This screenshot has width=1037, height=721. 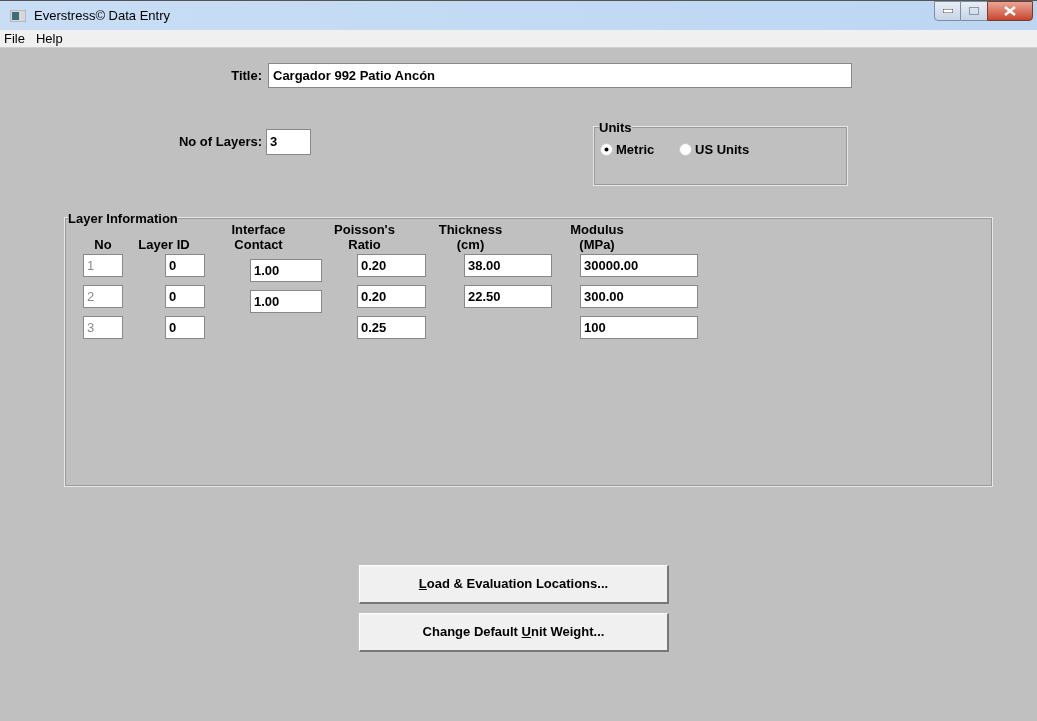 I want to click on column-header: Layer ID, so click(x=164, y=244).